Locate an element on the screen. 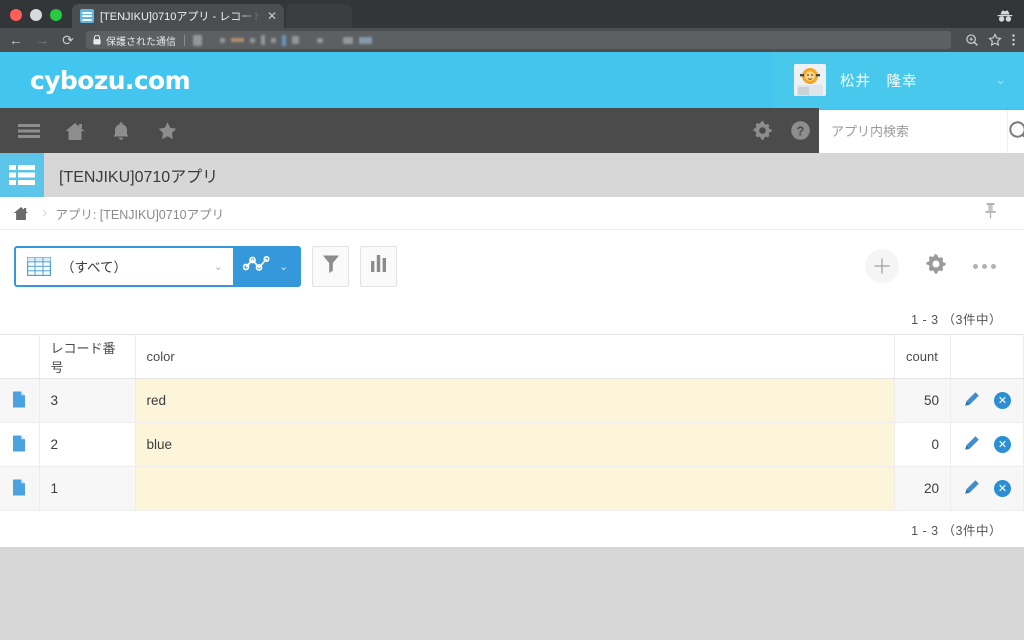 The width and height of the screenshot is (1024, 640). column-header-count: count is located at coordinates (922, 356).